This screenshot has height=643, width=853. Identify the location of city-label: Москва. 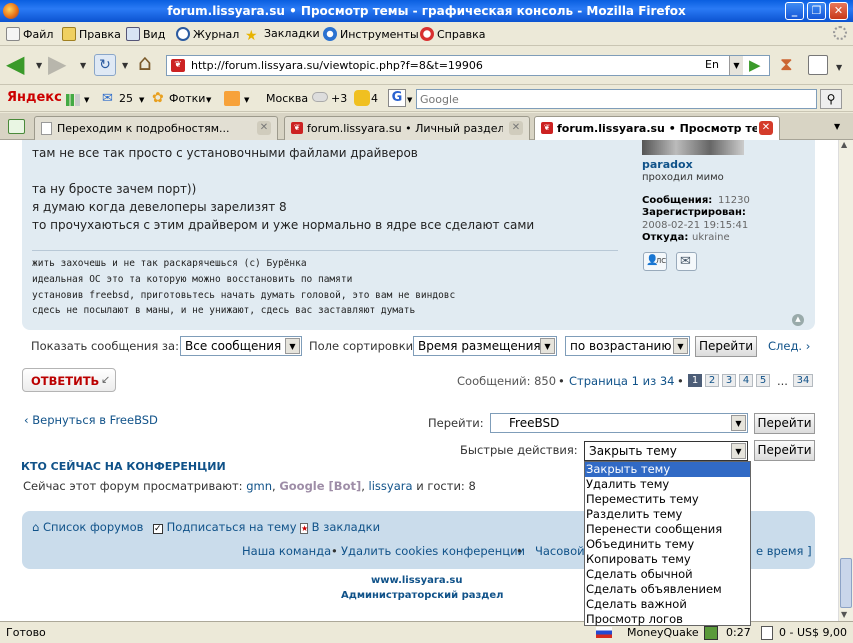
(287, 98).